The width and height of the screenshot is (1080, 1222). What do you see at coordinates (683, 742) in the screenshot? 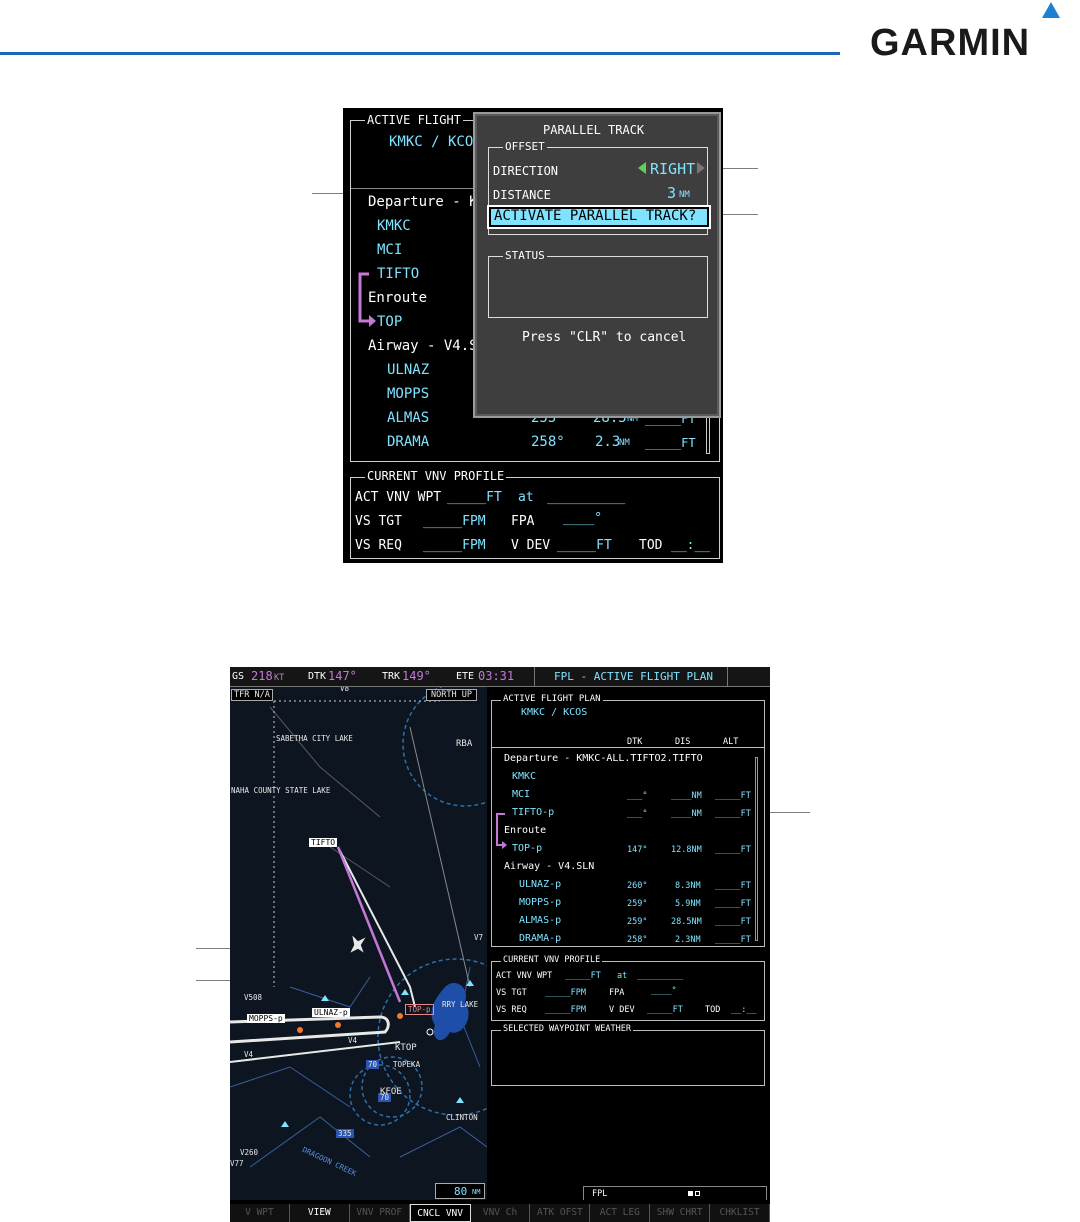
I see `col-dis: DIS` at bounding box center [683, 742].